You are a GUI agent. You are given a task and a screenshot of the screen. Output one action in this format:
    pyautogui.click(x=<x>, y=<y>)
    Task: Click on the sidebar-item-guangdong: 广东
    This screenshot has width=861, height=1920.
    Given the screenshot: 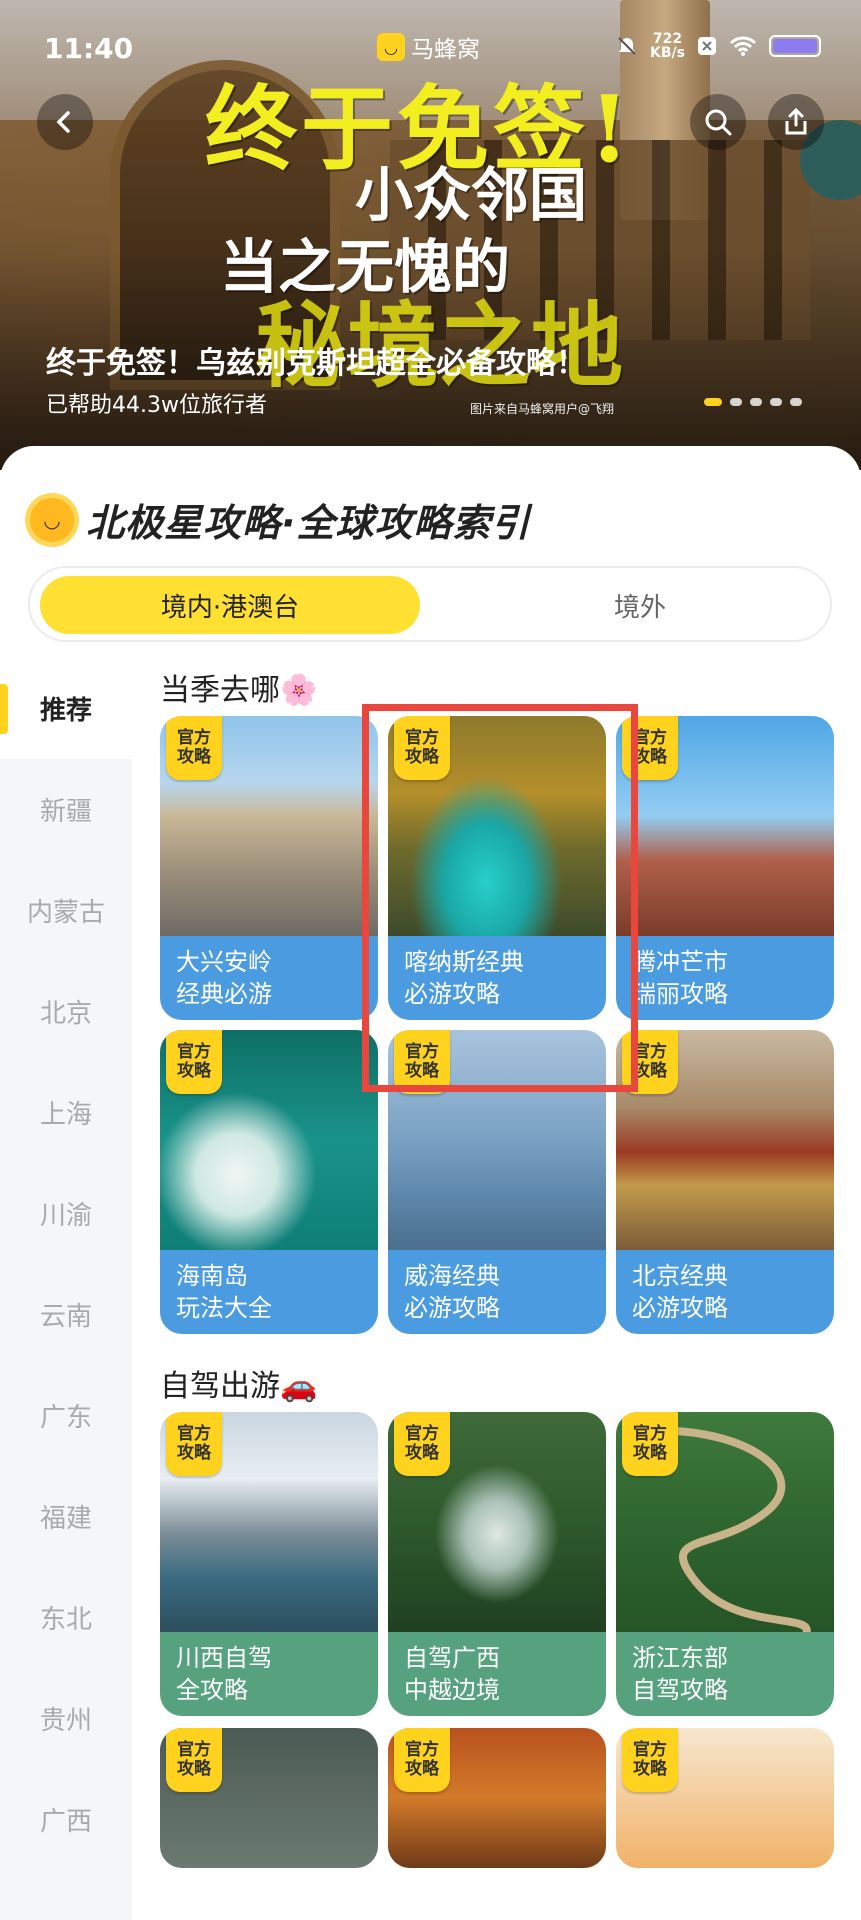 What is the action you would take?
    pyautogui.click(x=66, y=1415)
    